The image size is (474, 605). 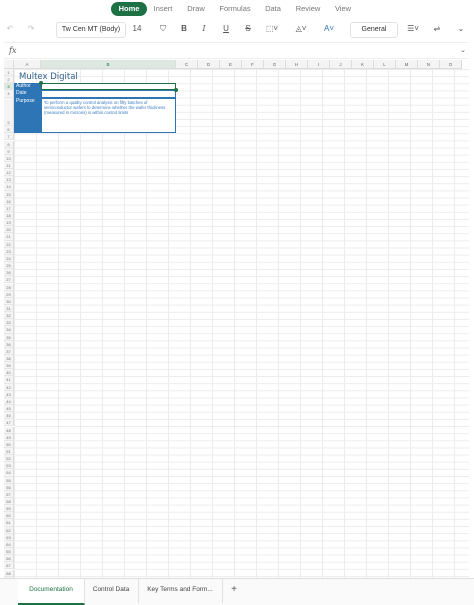 I want to click on row-header: 56, so click(x=9, y=487).